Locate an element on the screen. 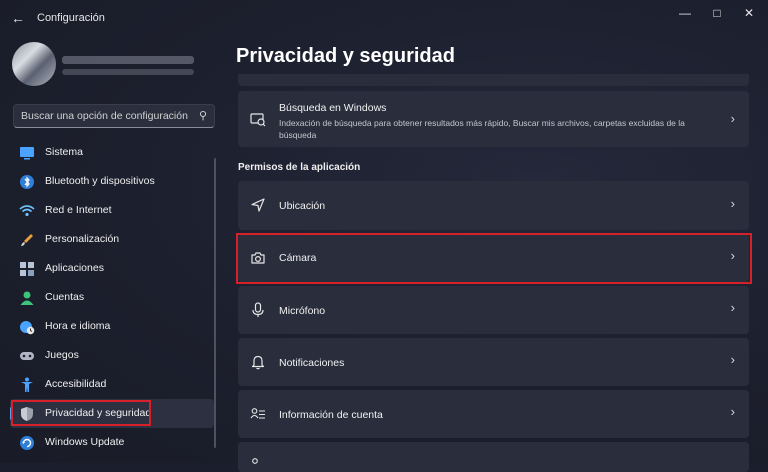  previous-card-edge is located at coordinates (493, 80).